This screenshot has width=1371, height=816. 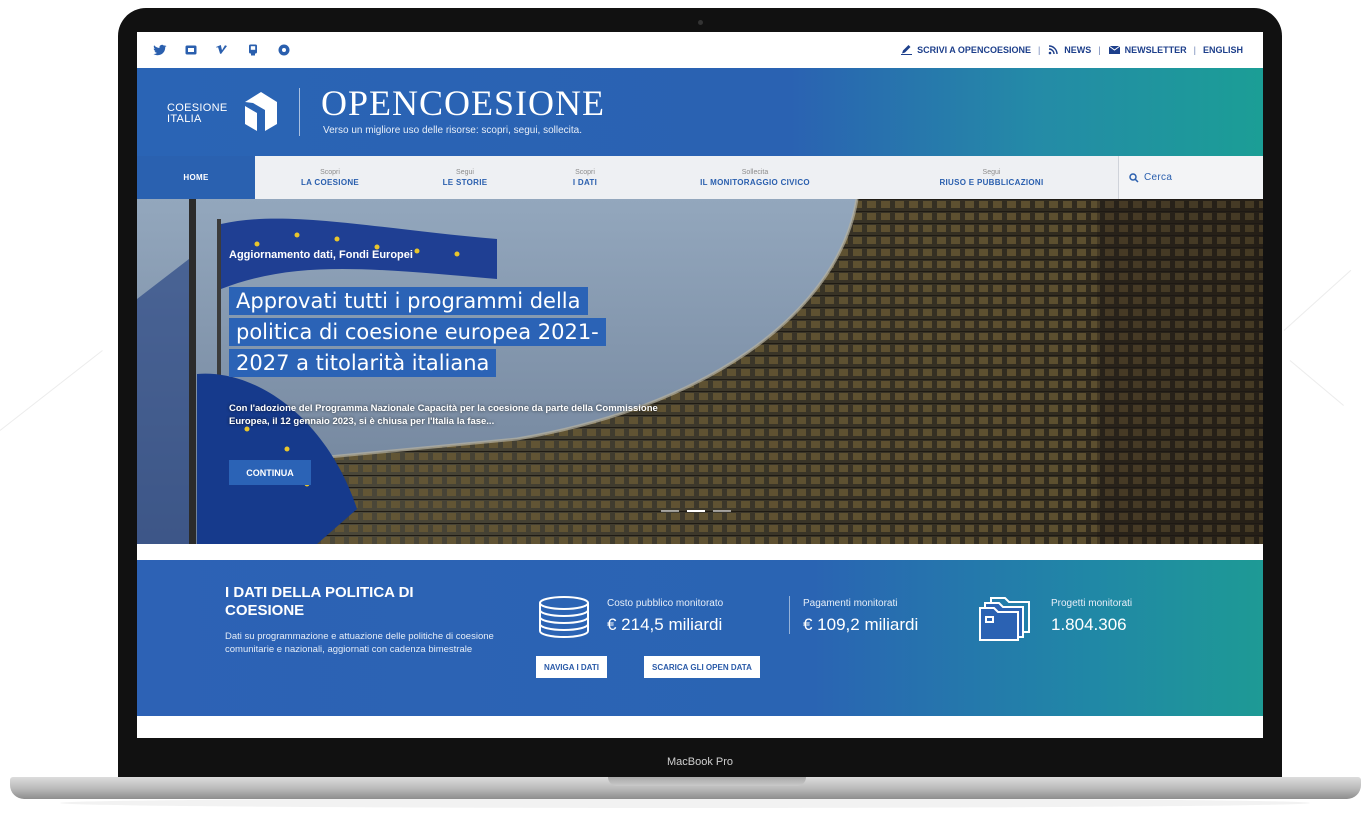 I want to click on stat-projects-label: Progetti monitorati, so click(x=1092, y=603).